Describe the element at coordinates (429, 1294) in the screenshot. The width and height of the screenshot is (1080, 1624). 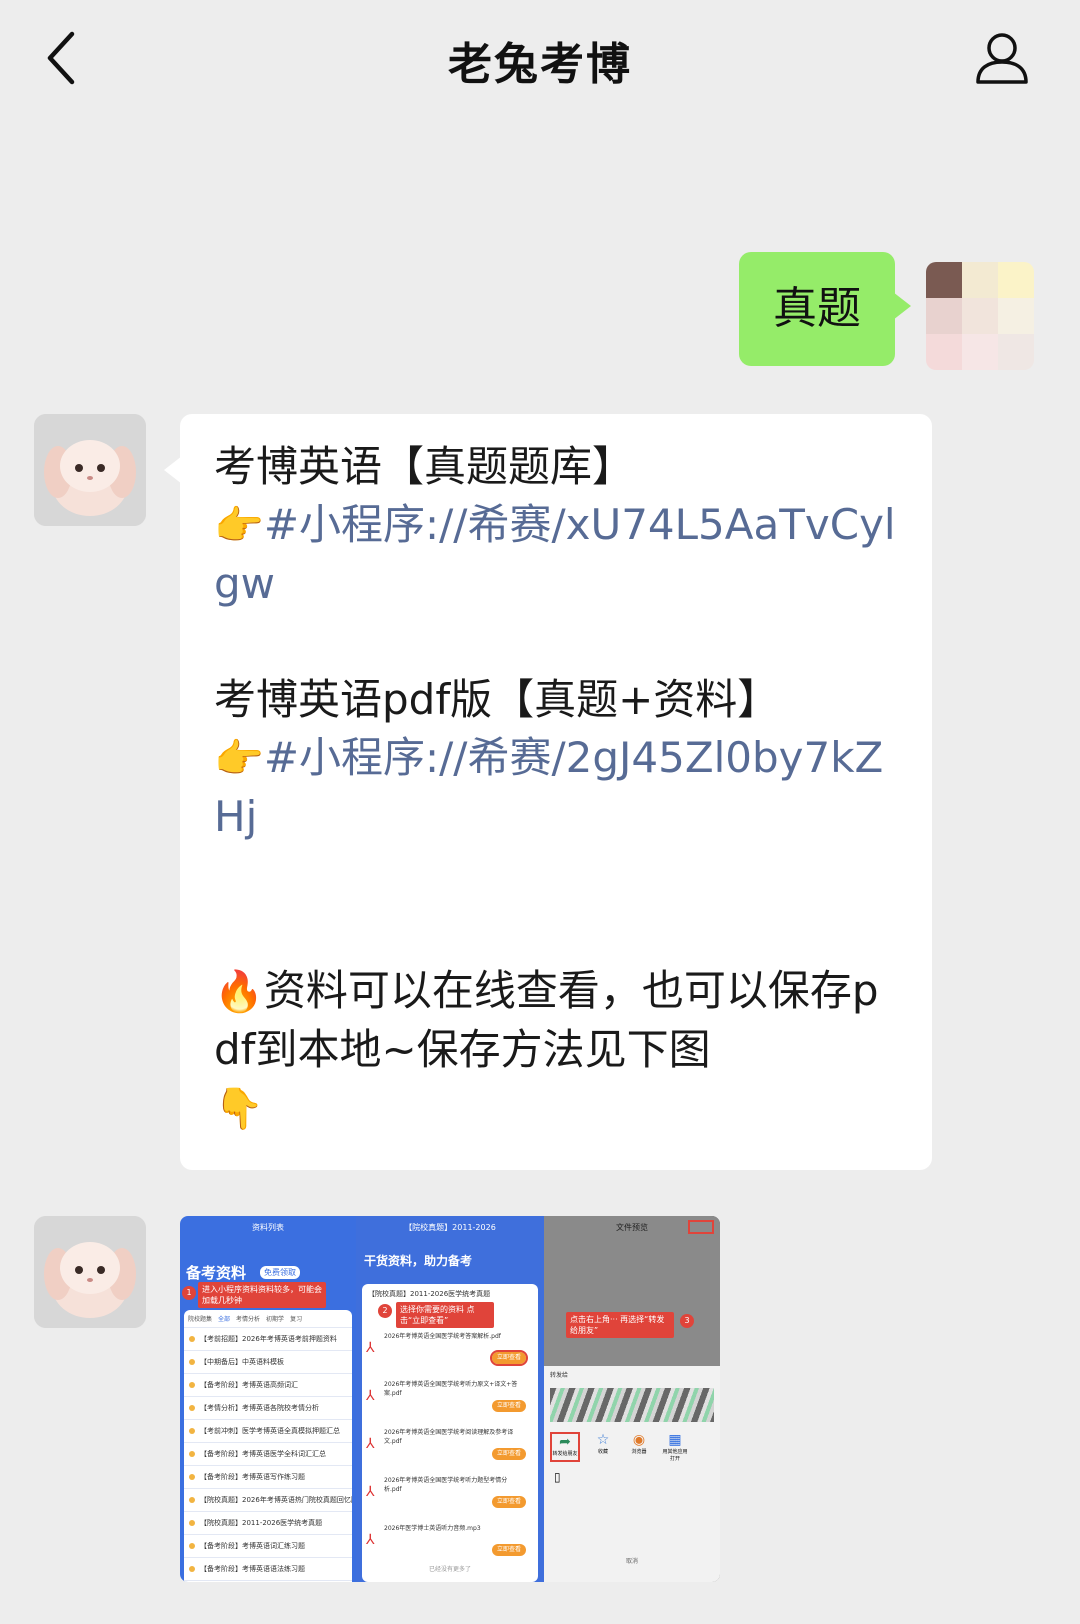
I see `panel2-card-title: 【院校真题】2011-2026医学统考真题` at that location.